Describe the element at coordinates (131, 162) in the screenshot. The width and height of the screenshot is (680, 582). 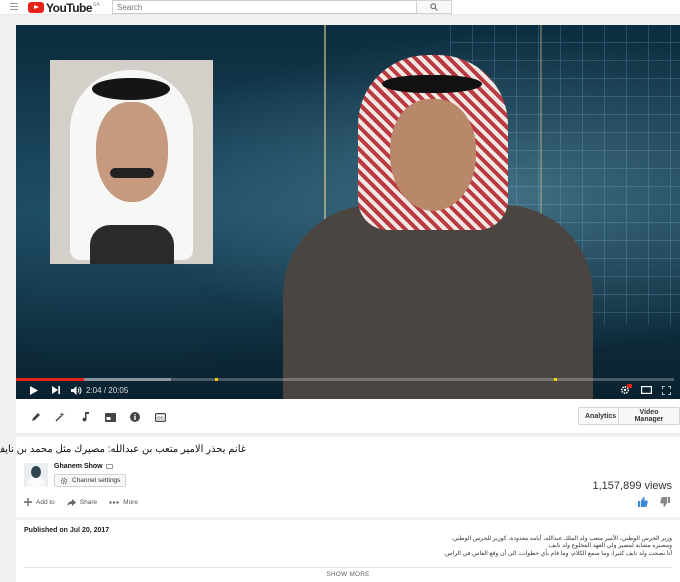
I see `inset-portrait` at that location.